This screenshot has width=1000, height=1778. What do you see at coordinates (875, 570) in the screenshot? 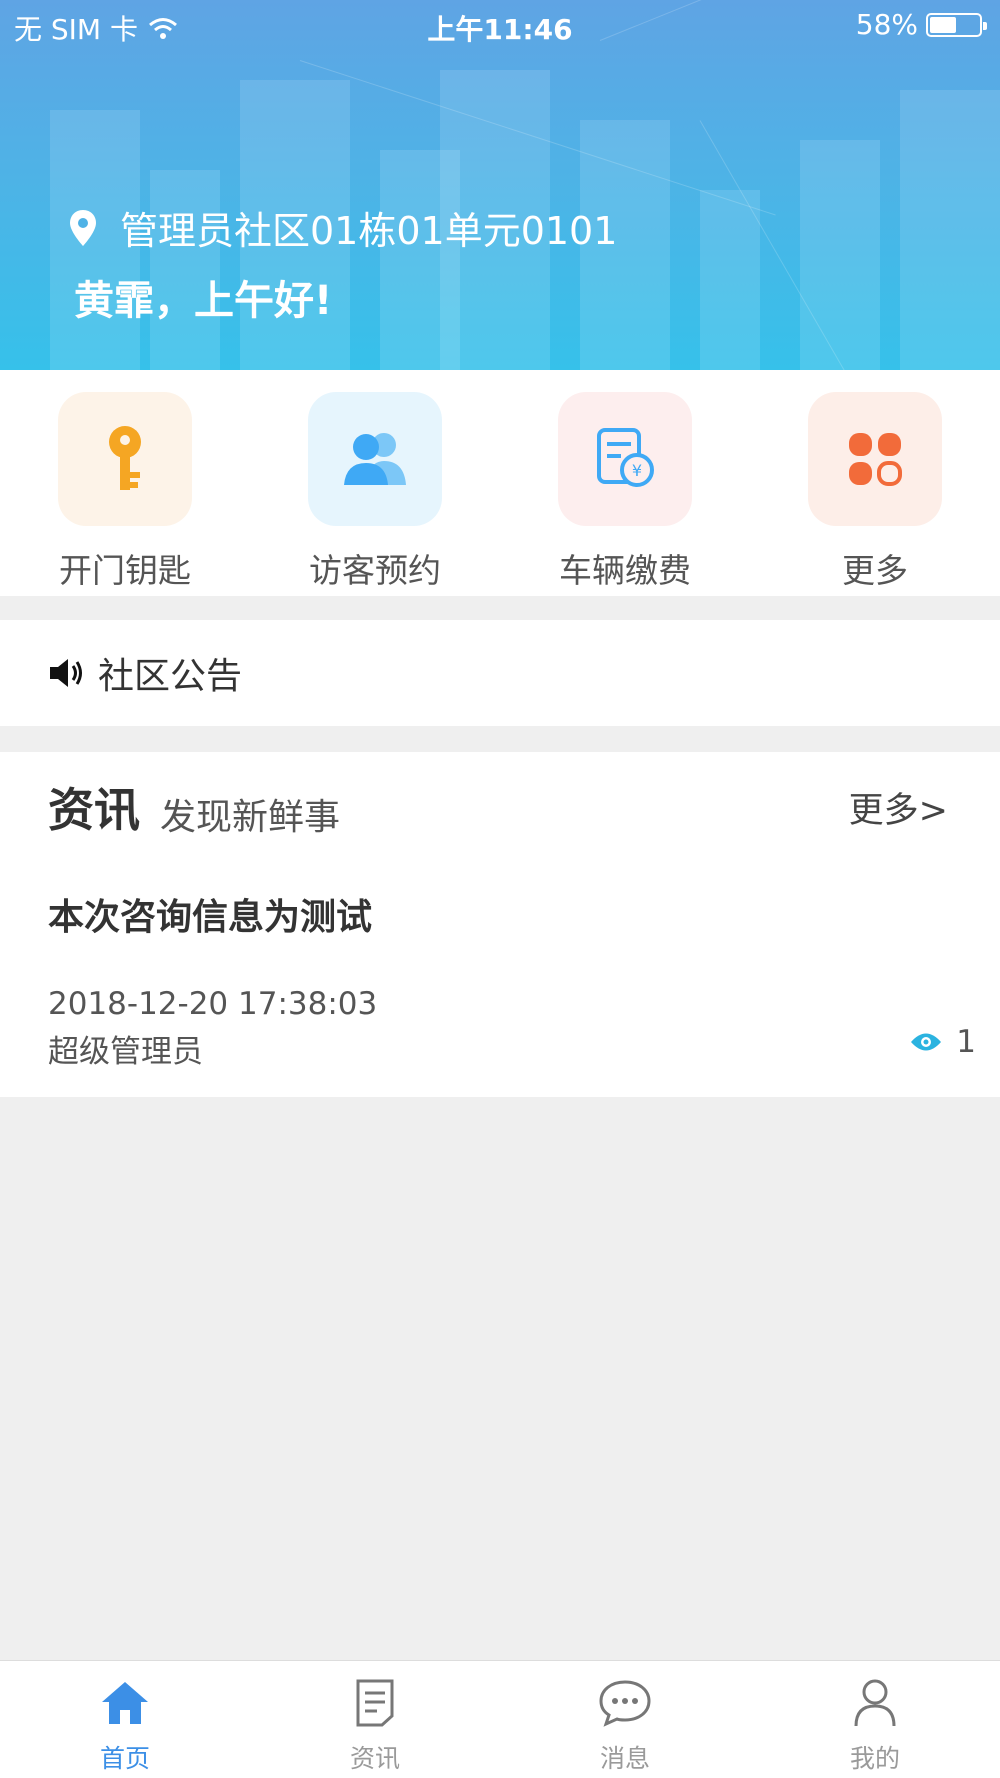
I see `quick-action-label: 更多` at bounding box center [875, 570].